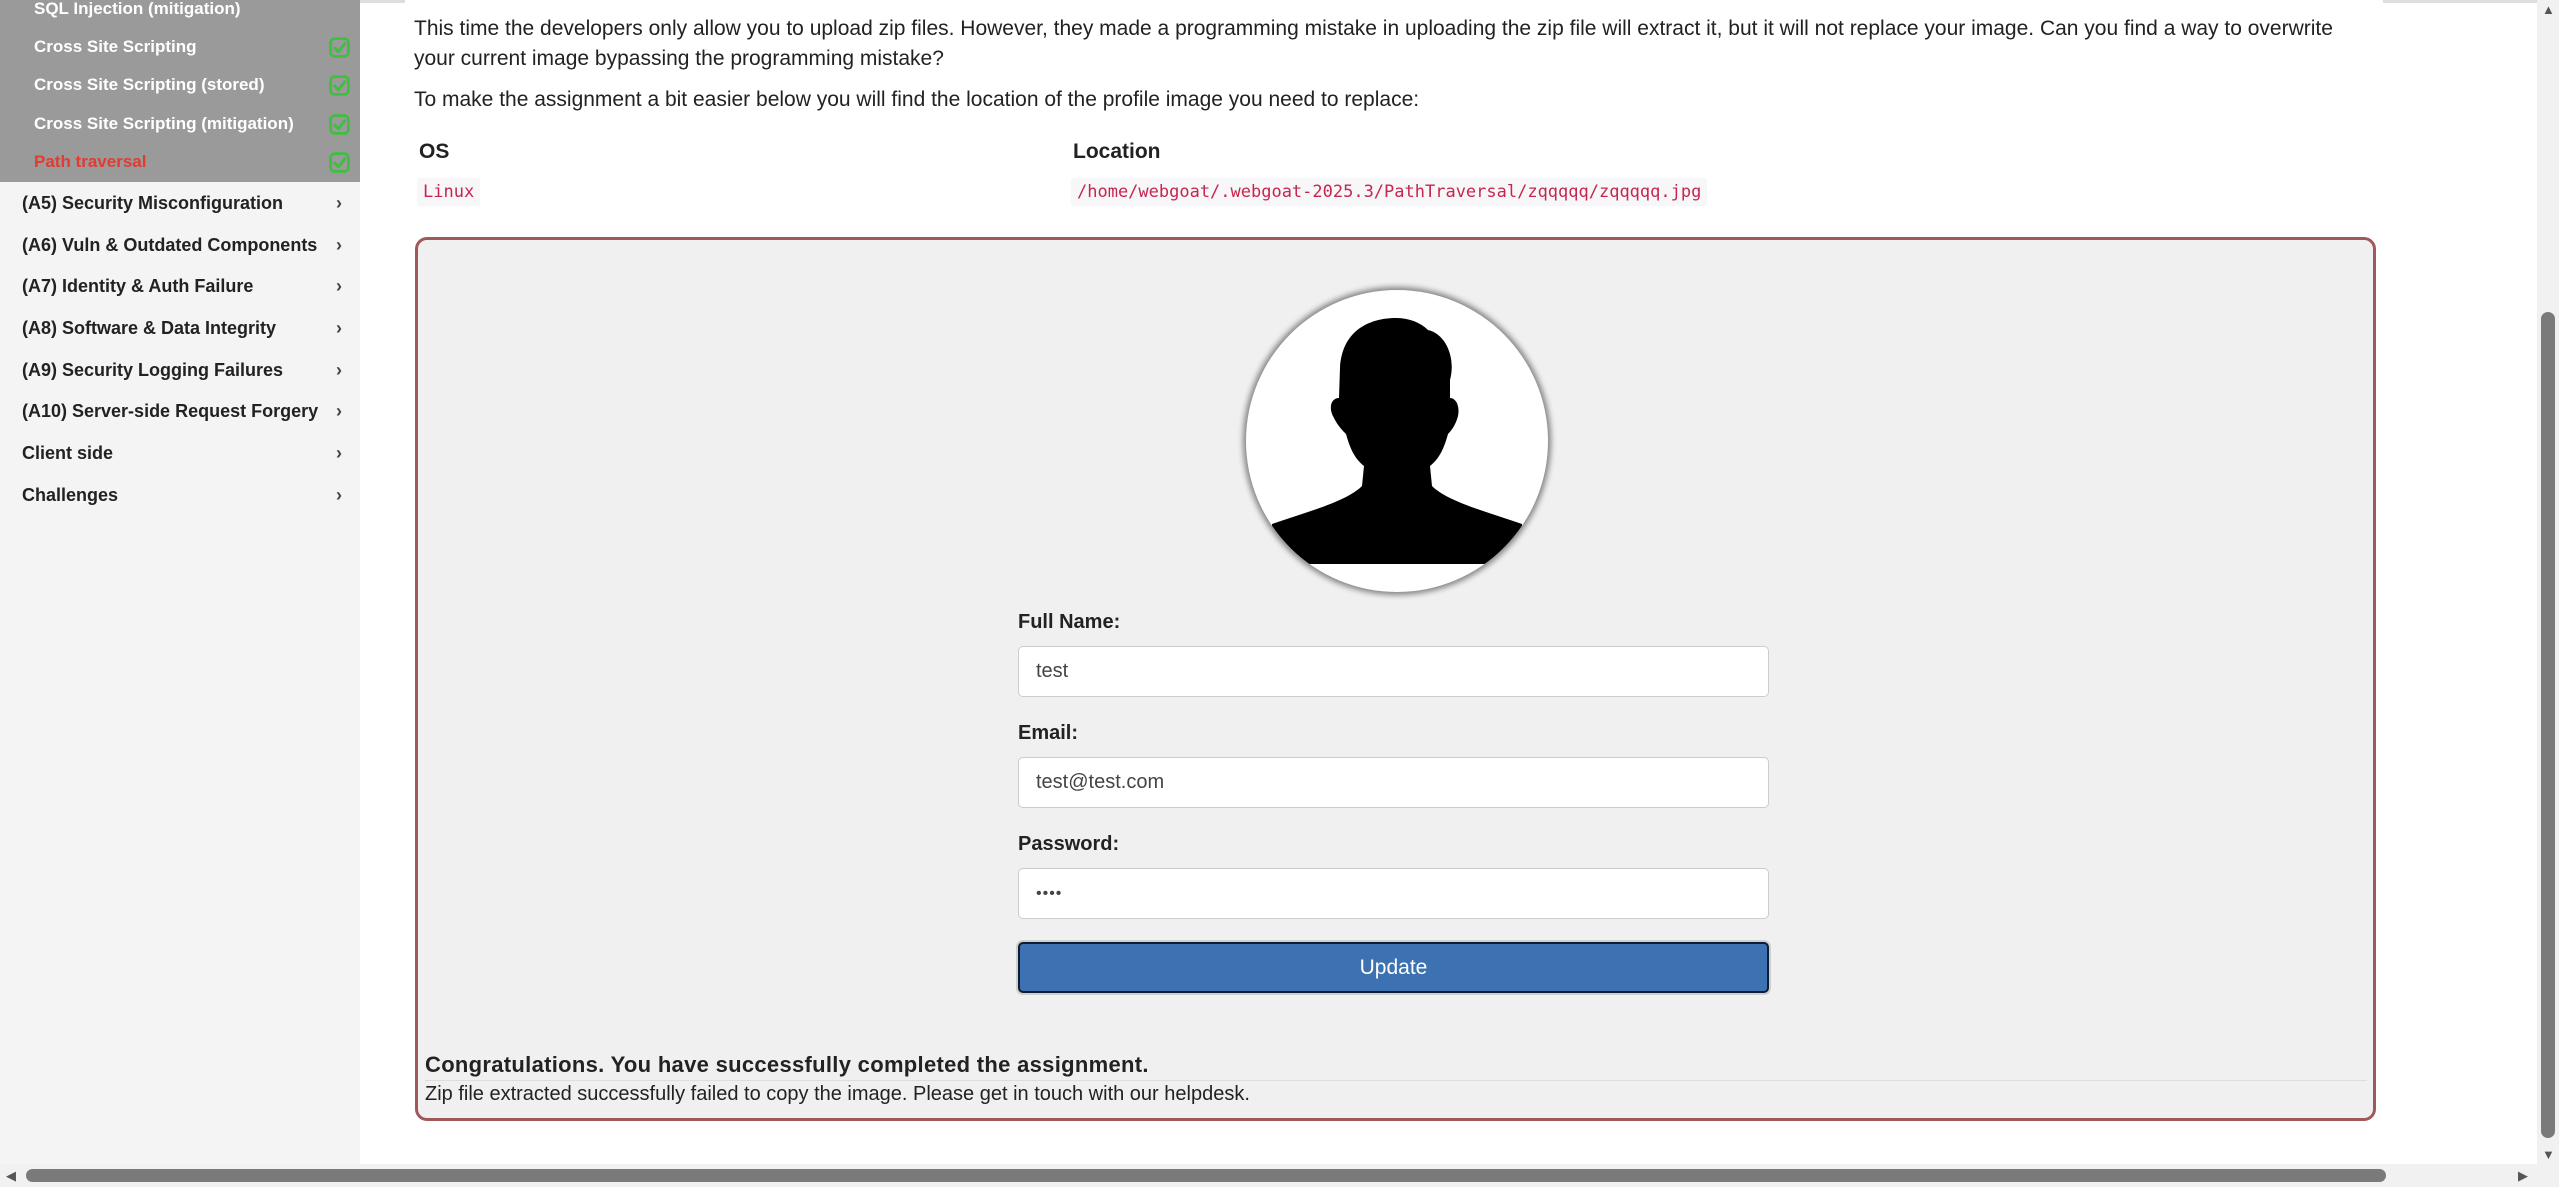  I want to click on password-input: ••••, so click(1393, 893).